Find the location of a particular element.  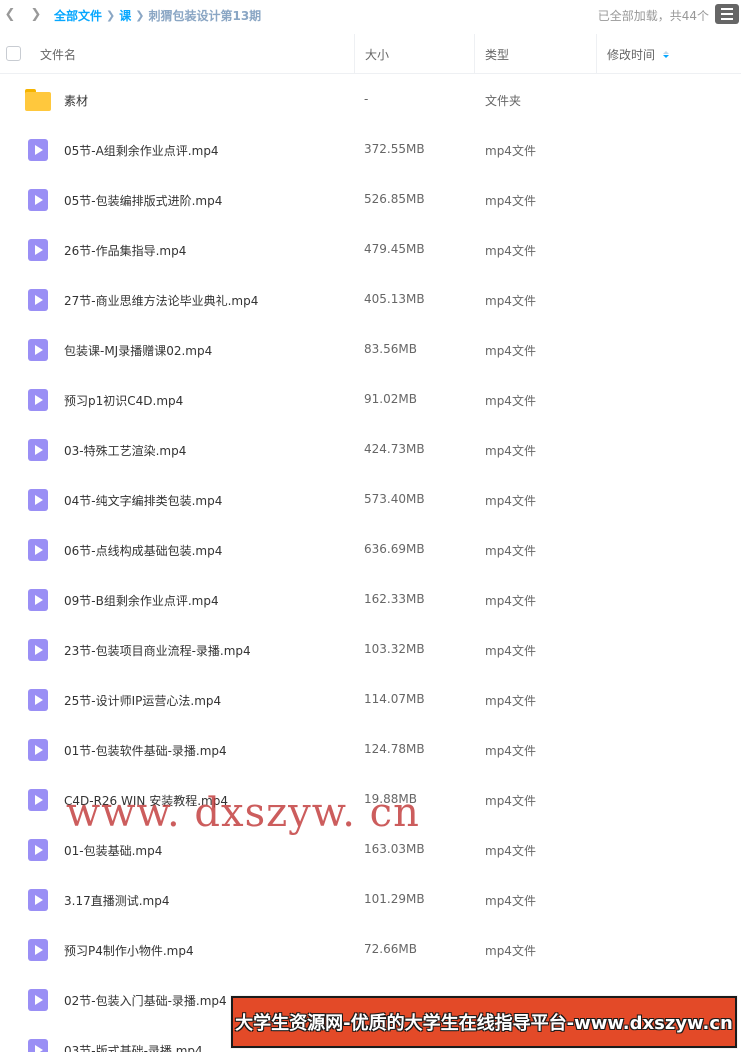

file-name: 09节-B组剩余作业点评.mp4 is located at coordinates (141, 600).